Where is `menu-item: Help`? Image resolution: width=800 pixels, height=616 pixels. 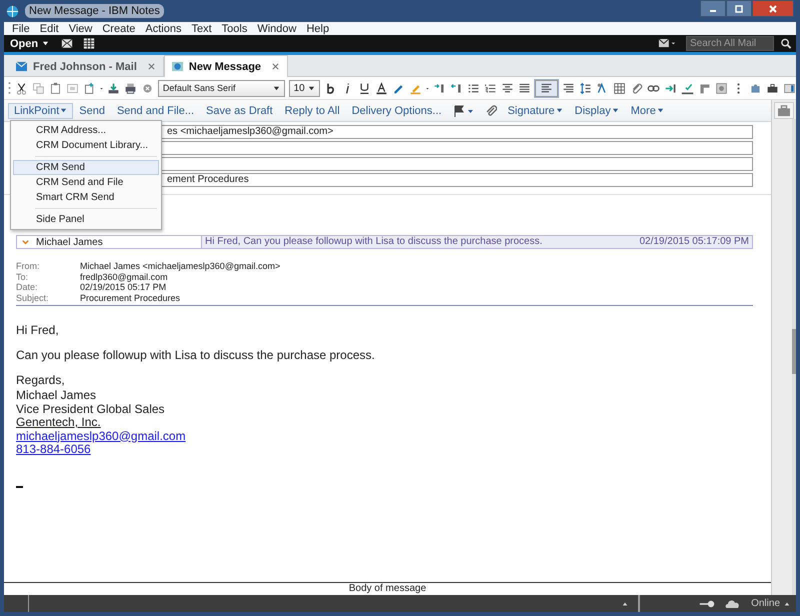
menu-item: Help is located at coordinates (317, 28).